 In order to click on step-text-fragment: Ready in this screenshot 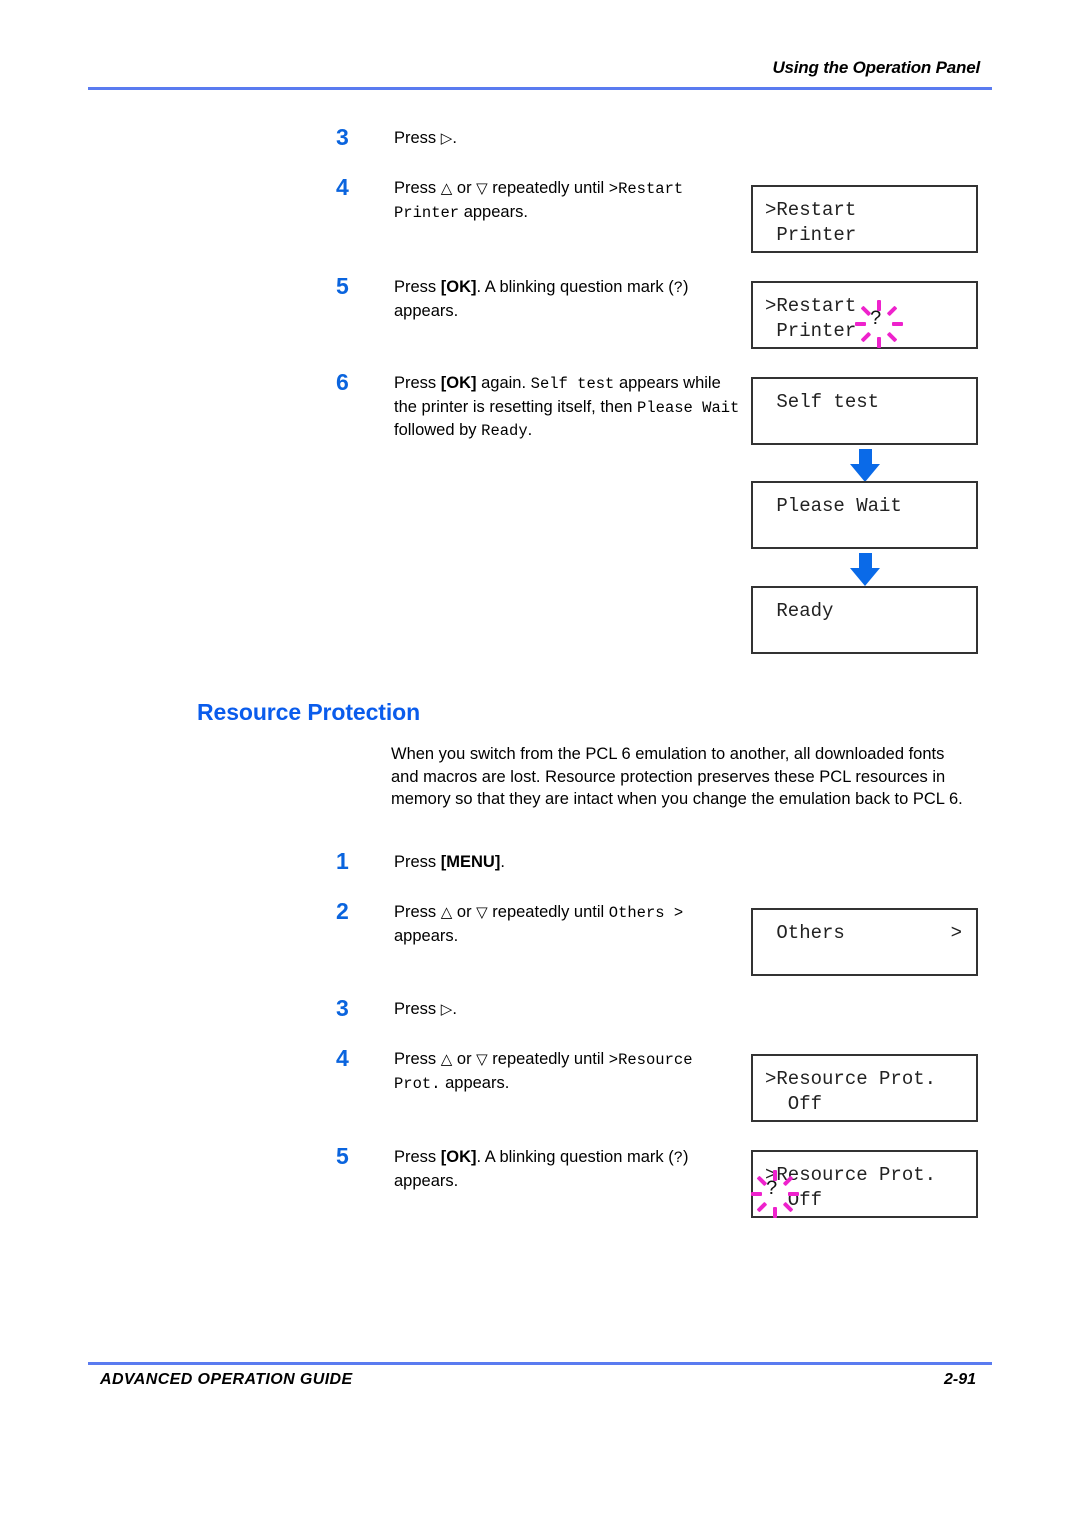, I will do `click(504, 431)`.